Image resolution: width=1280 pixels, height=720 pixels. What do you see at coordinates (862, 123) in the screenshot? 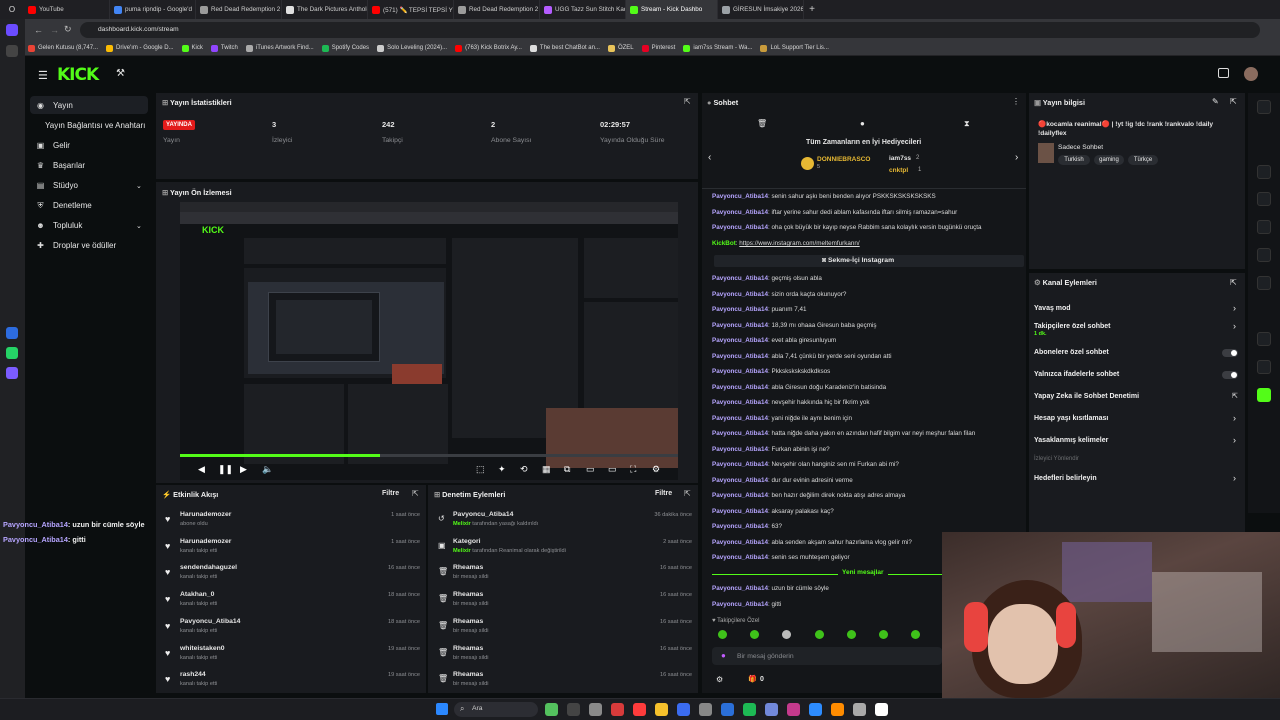
I see `chat-bubble-icon: ●` at bounding box center [862, 123].